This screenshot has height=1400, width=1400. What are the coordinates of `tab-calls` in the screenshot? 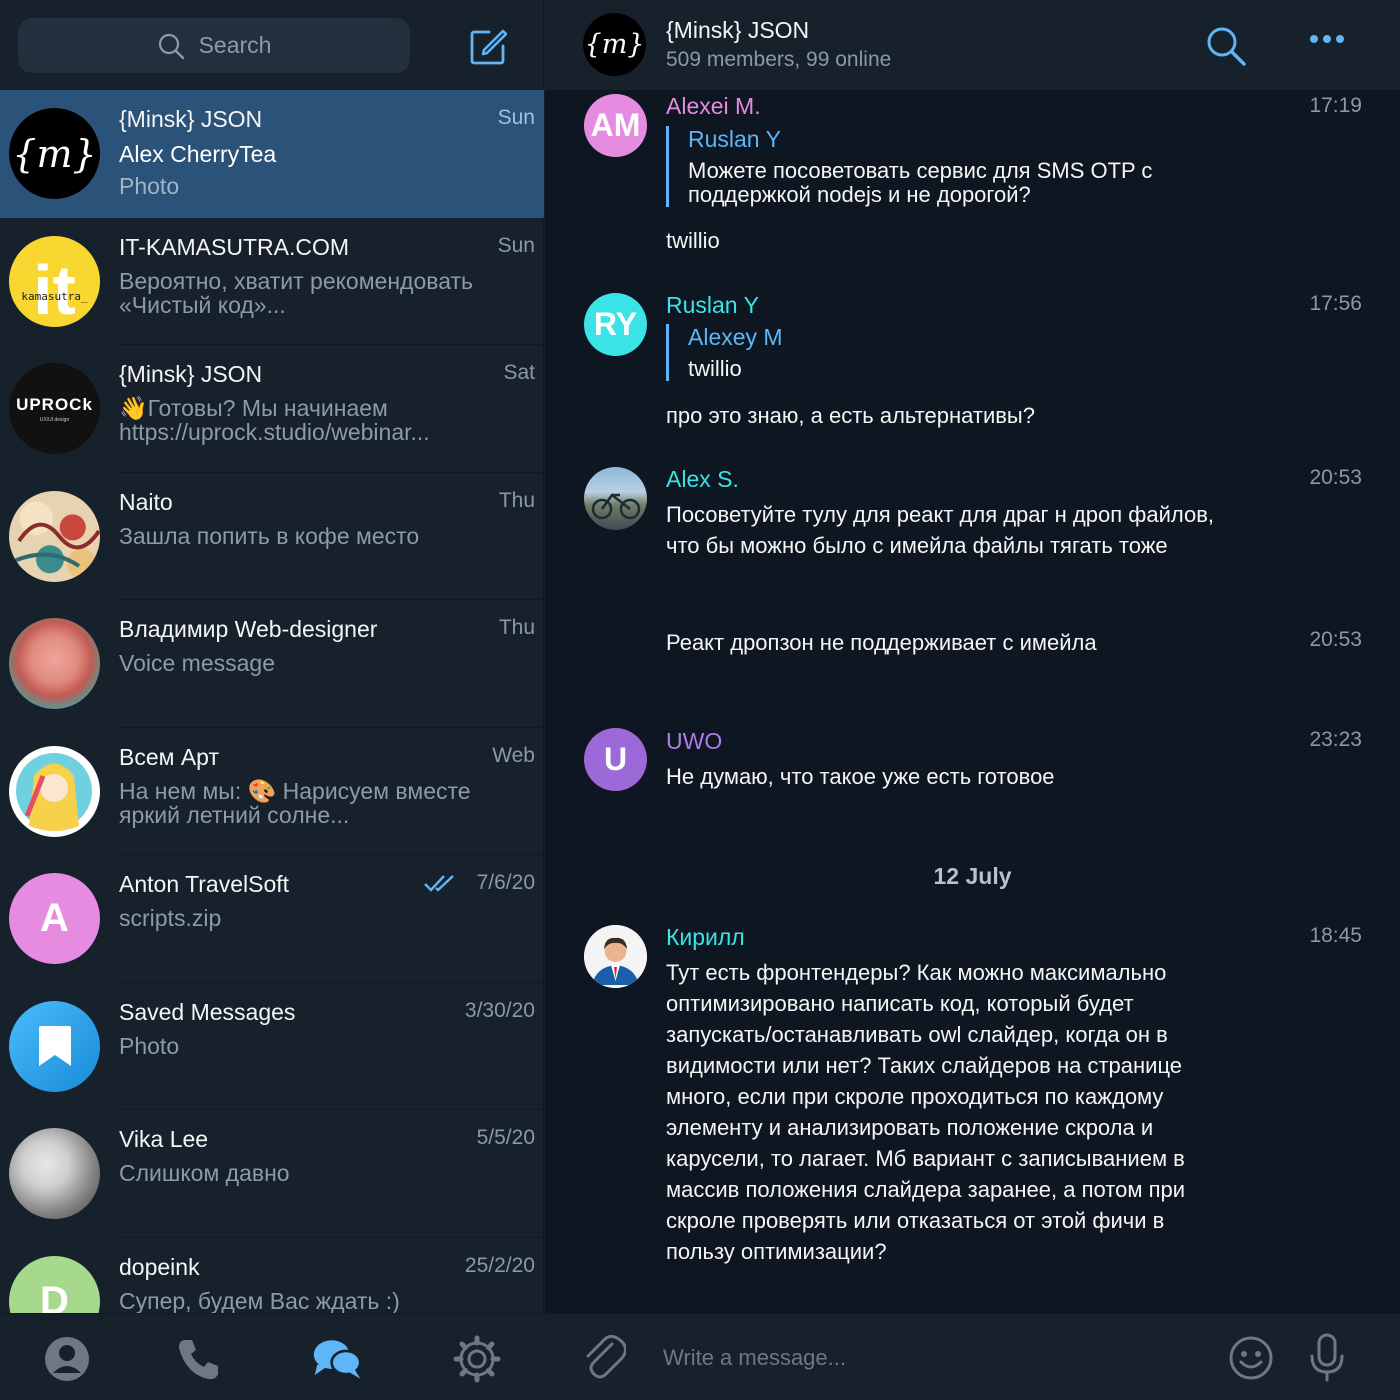 It's located at (199, 1359).